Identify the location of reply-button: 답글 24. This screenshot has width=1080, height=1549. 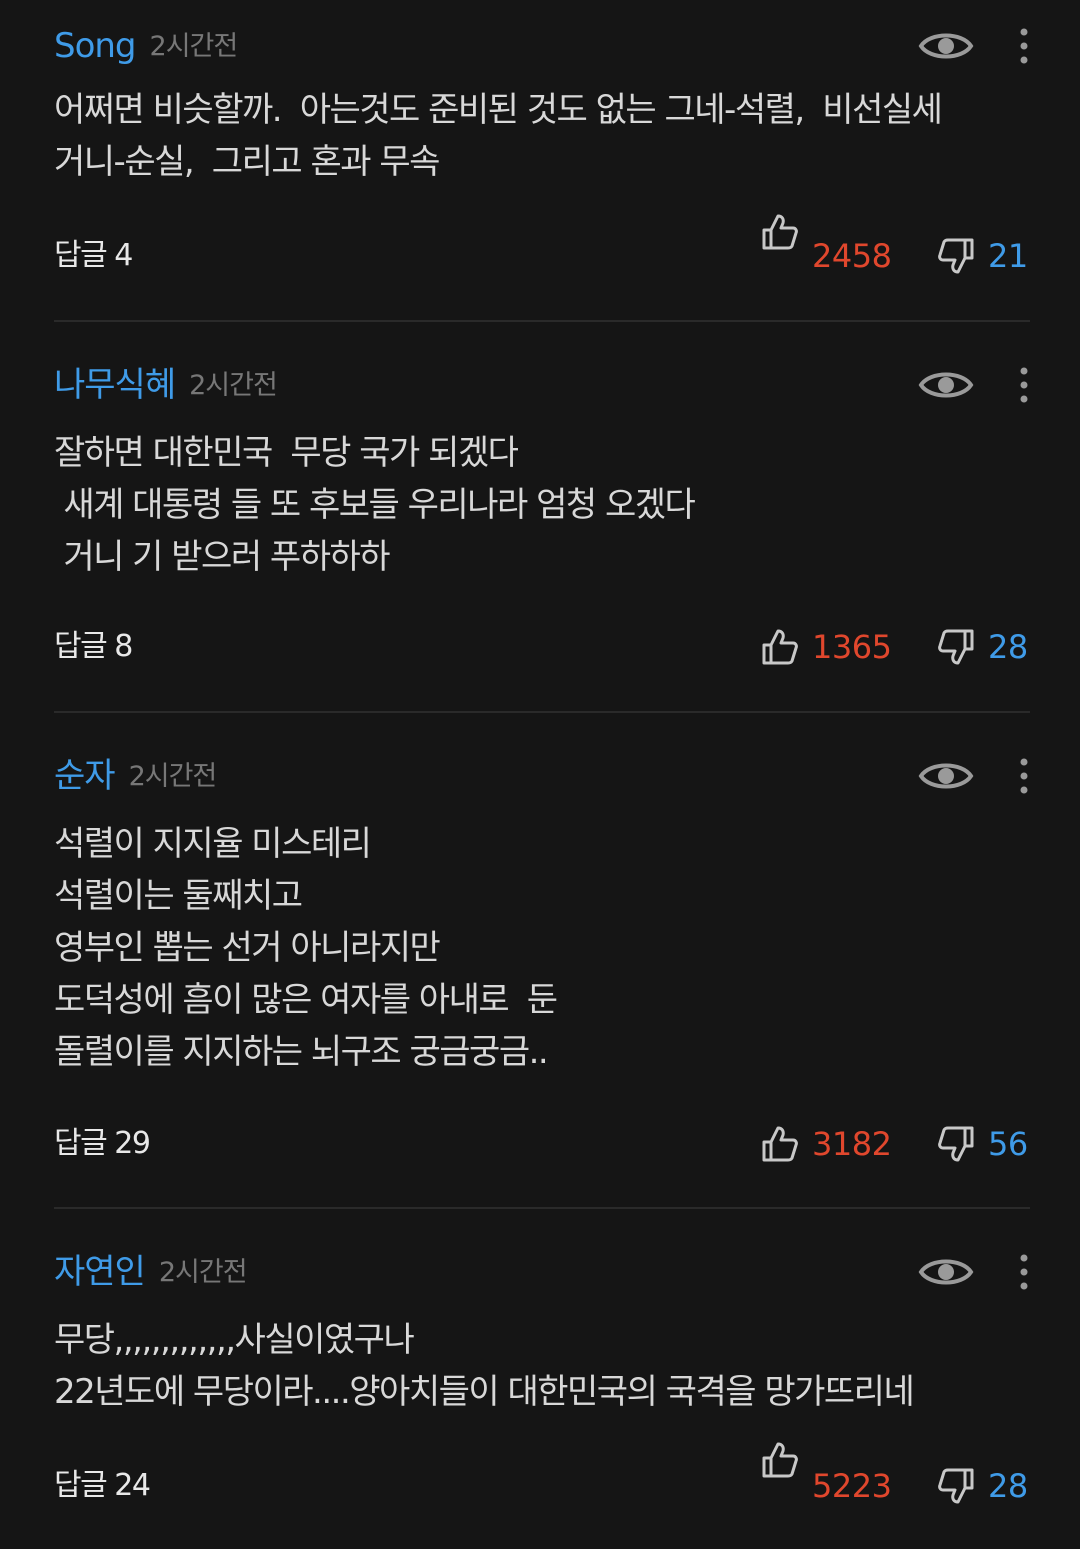
(102, 1486).